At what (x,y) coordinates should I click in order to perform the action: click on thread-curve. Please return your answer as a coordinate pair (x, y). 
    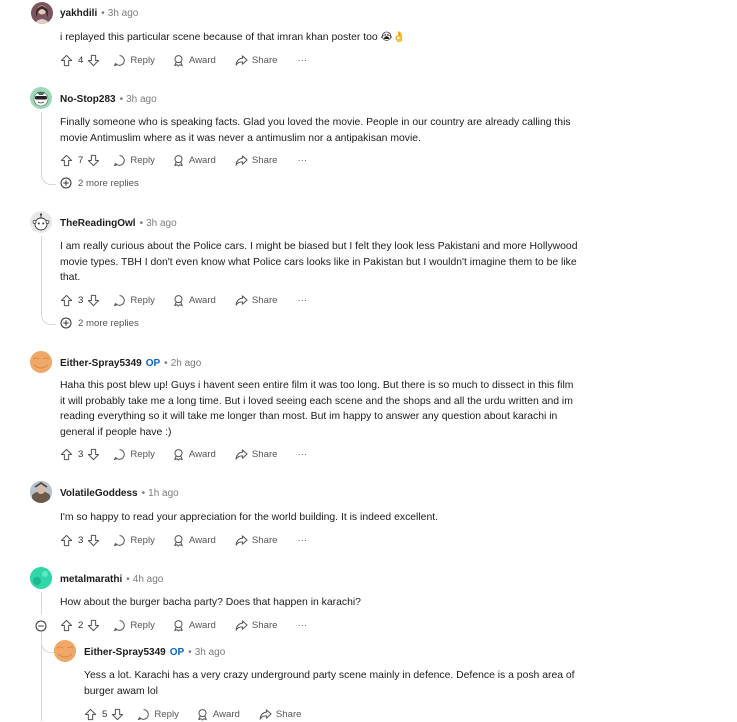
    Looking at the image, I should click on (48, 176).